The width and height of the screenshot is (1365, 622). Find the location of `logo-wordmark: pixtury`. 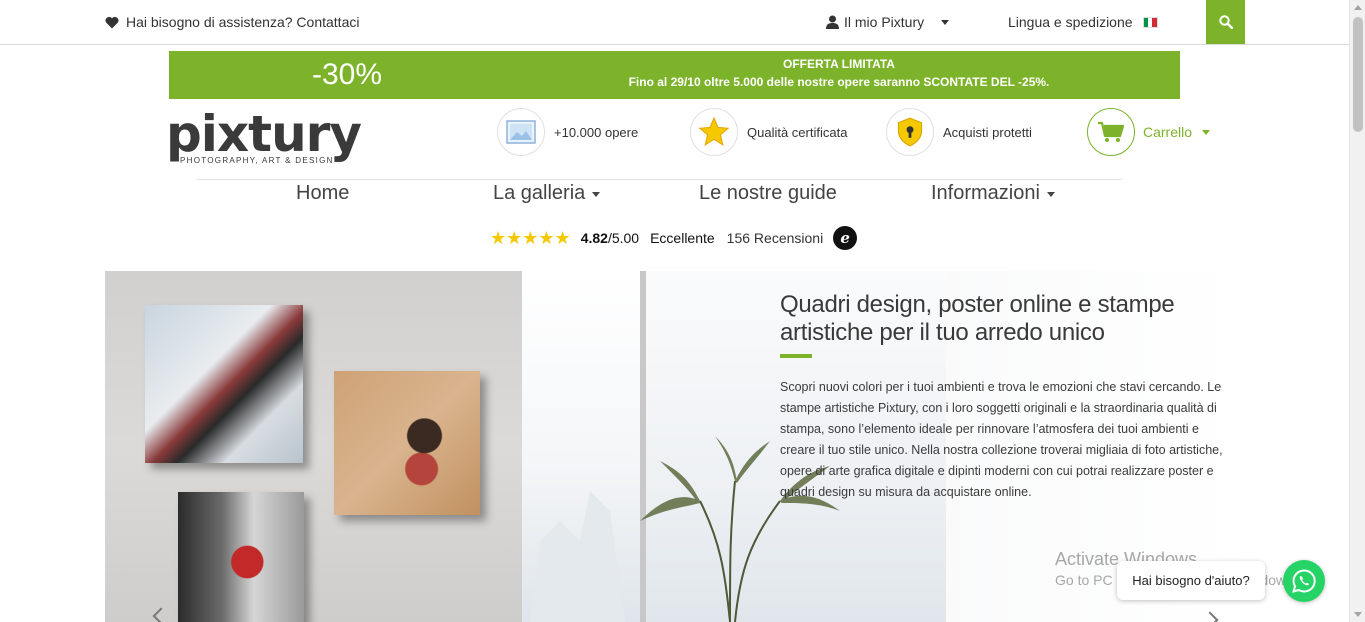

logo-wordmark: pixtury is located at coordinates (264, 134).